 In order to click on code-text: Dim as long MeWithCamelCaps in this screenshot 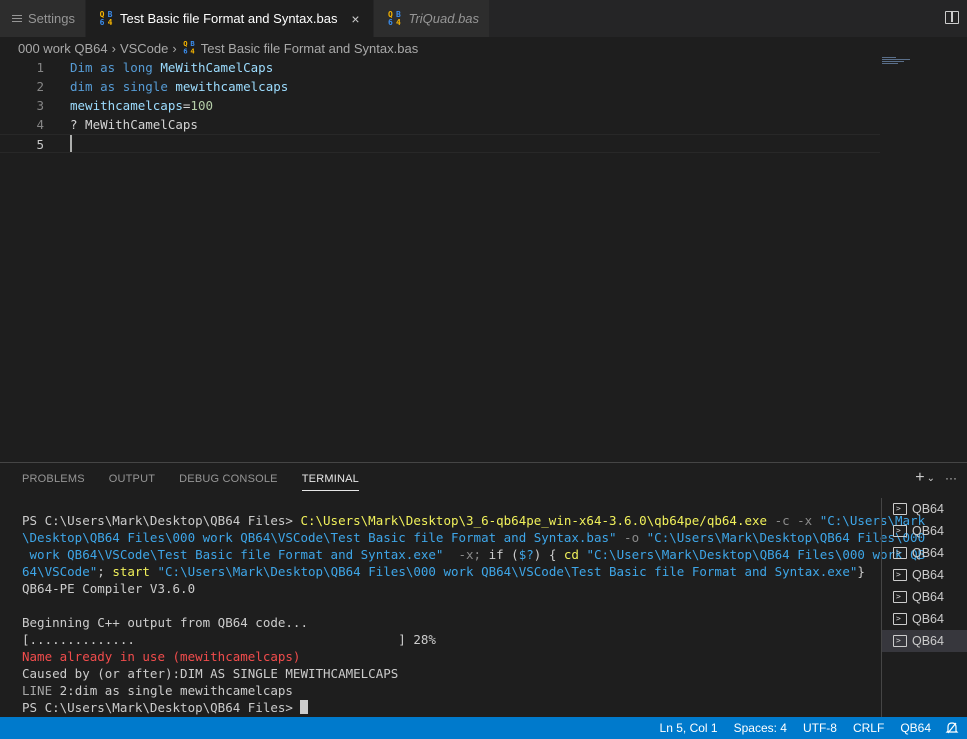, I will do `click(171, 67)`.